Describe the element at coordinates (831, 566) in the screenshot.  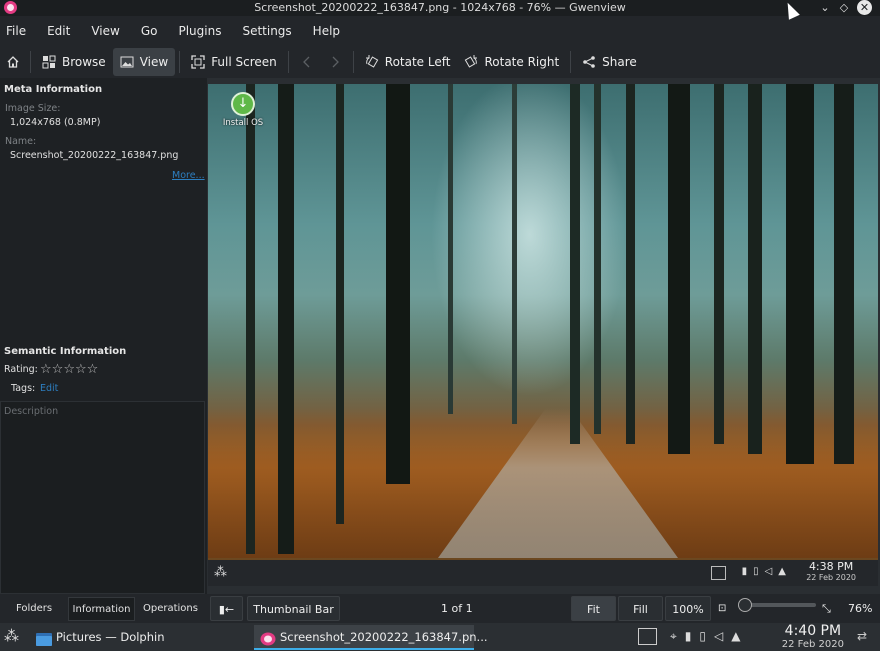
I see `image-clock-time: 4:38 PM` at that location.